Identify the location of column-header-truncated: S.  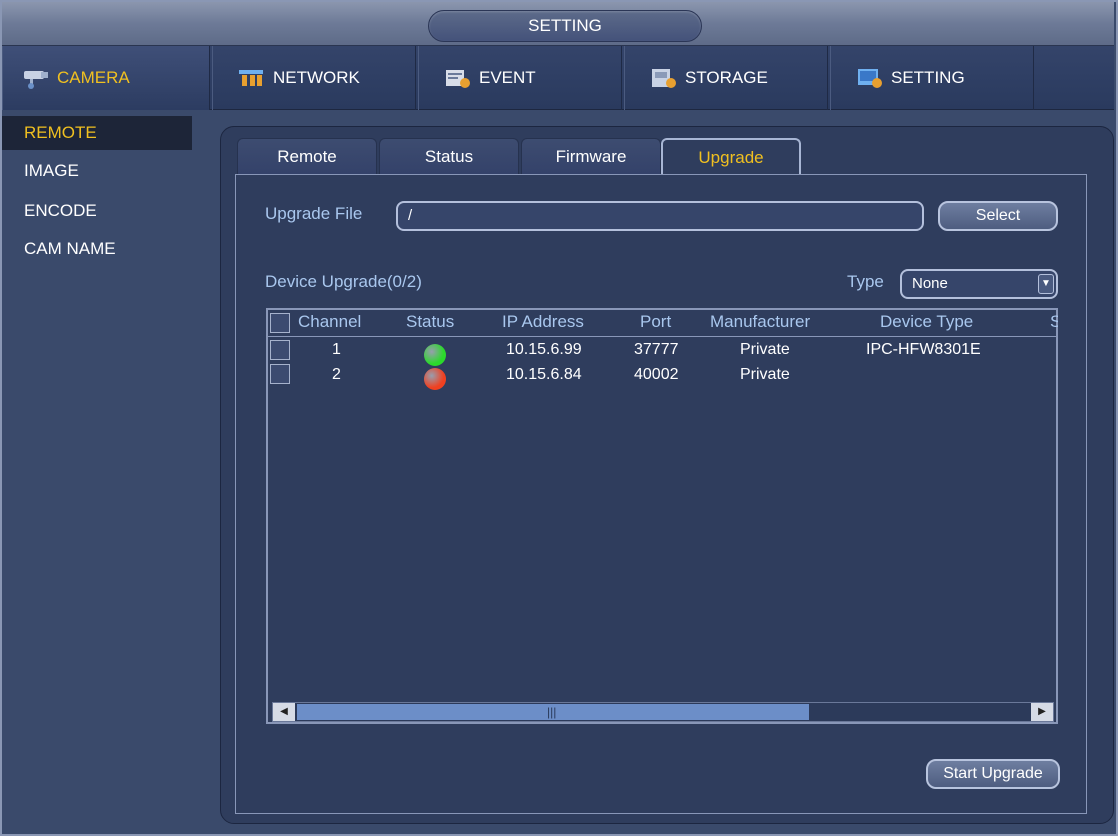
(1054, 322).